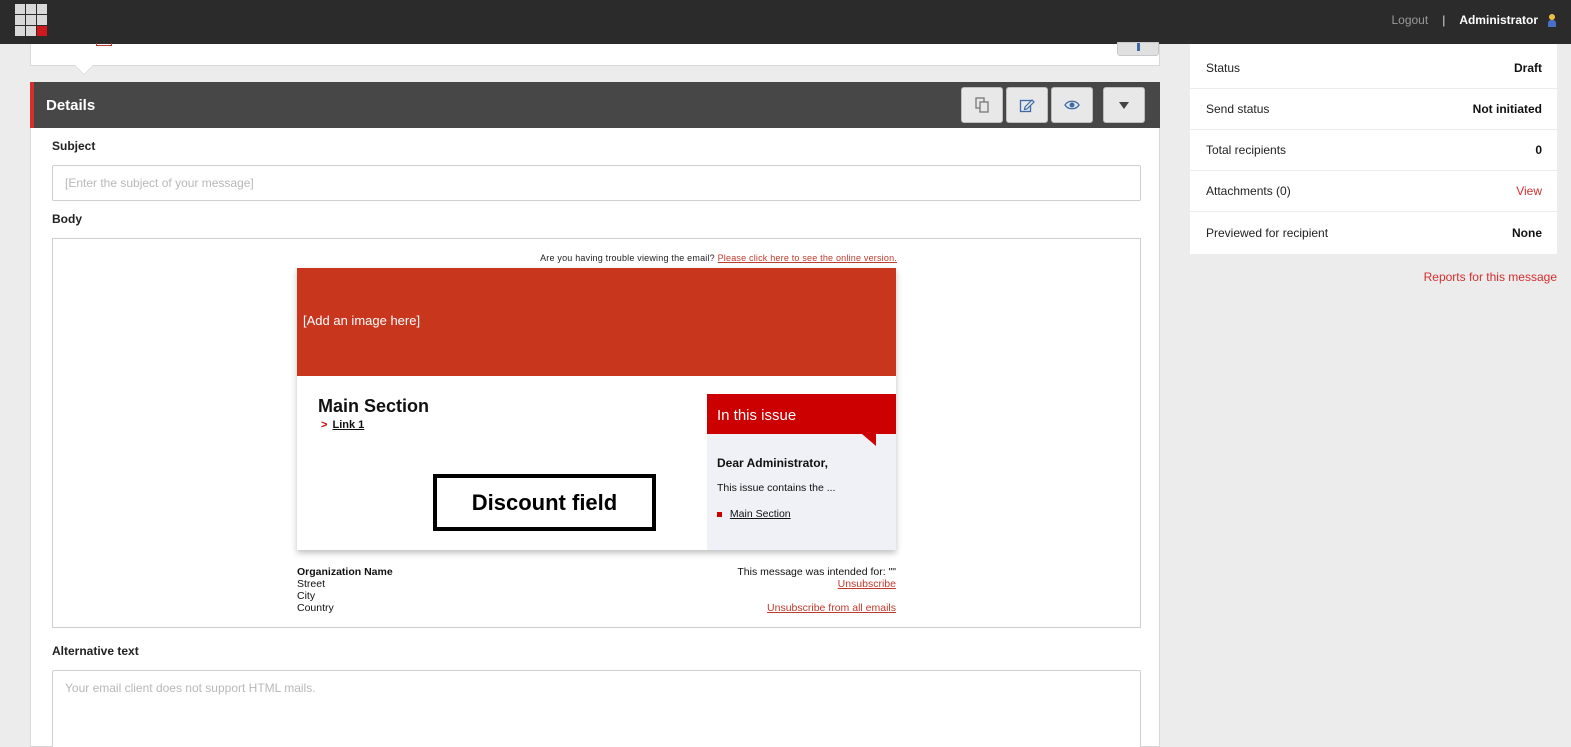  What do you see at coordinates (1238, 109) in the screenshot?
I see `property-label: Send status` at bounding box center [1238, 109].